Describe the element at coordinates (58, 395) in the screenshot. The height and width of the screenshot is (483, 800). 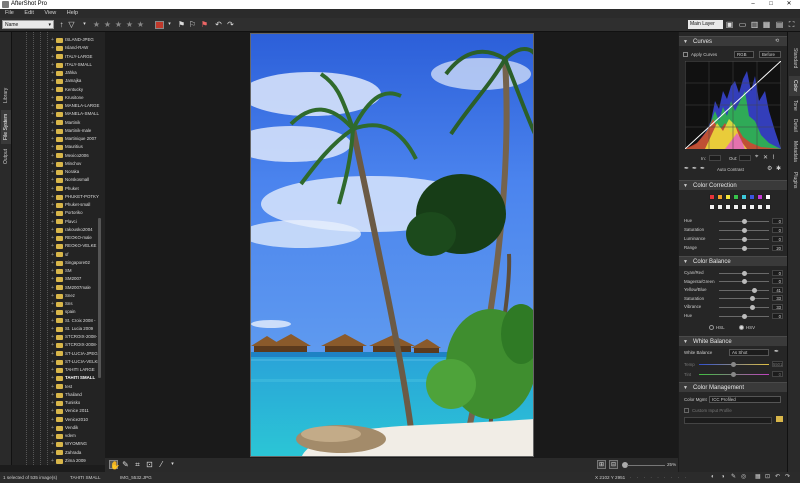
I see `folder-item: + Thailand` at that location.